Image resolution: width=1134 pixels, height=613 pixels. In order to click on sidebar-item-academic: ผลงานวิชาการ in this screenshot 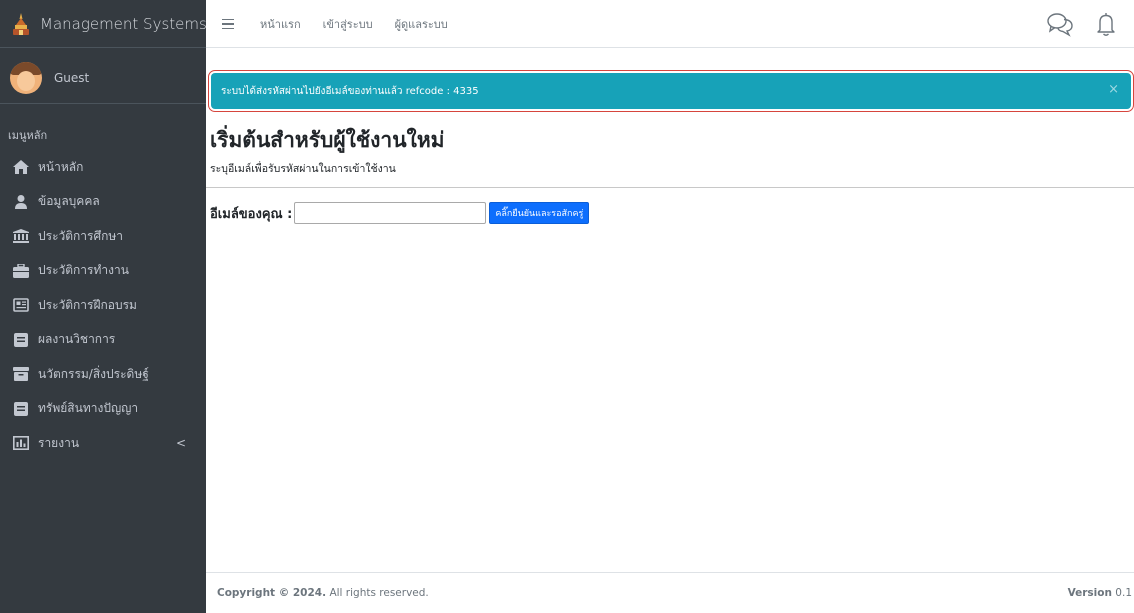, I will do `click(103, 340)`.